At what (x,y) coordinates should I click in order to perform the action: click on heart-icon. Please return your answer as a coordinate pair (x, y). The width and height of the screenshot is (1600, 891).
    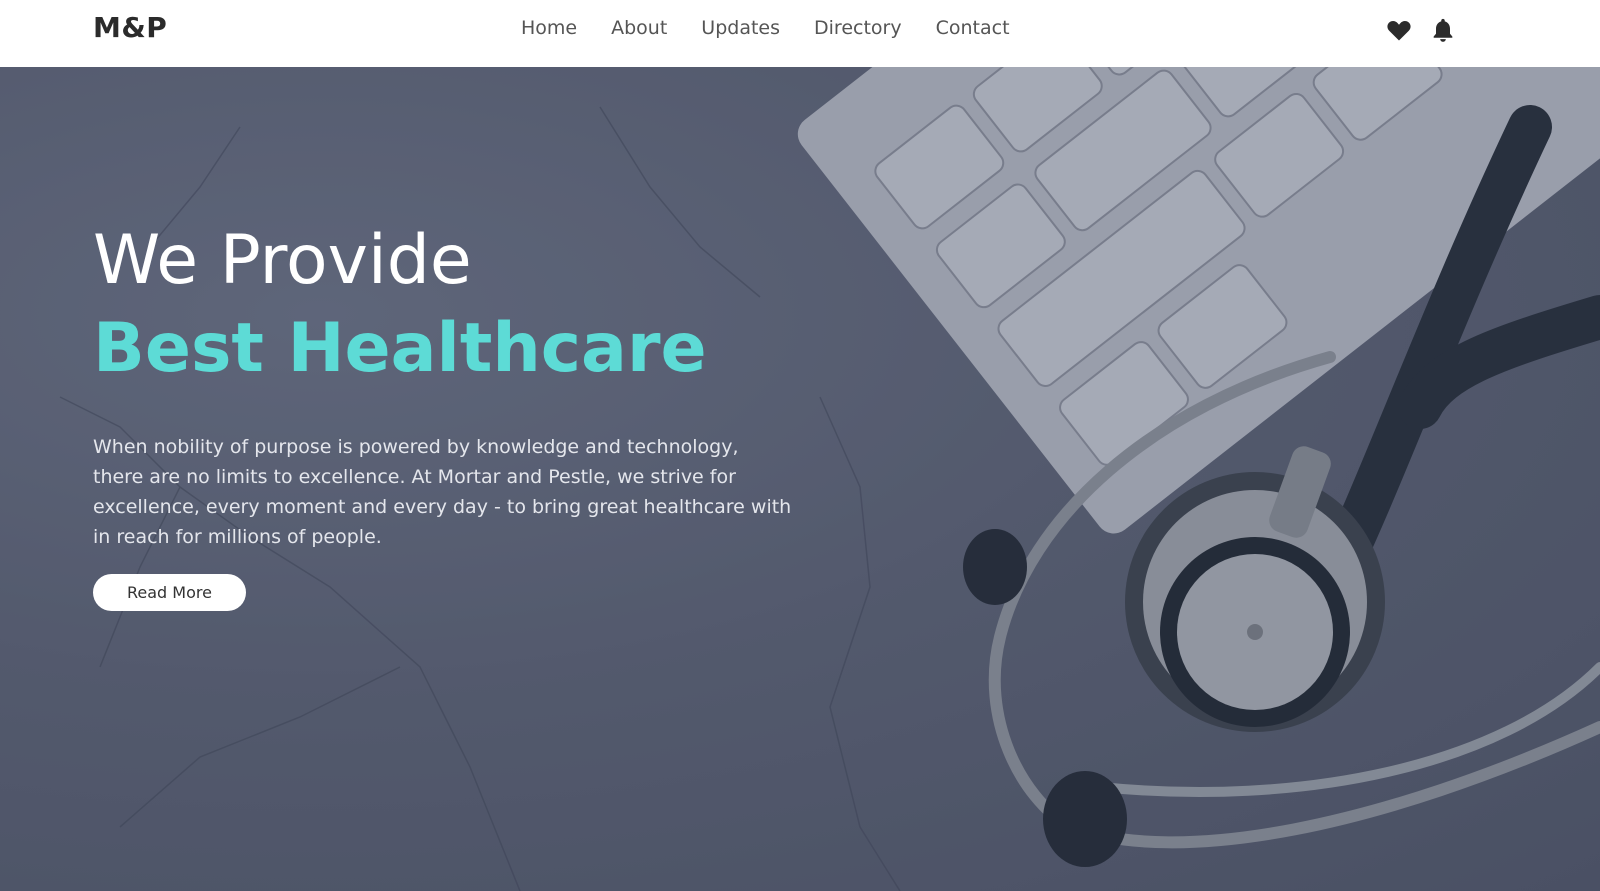
    Looking at the image, I should click on (1399, 30).